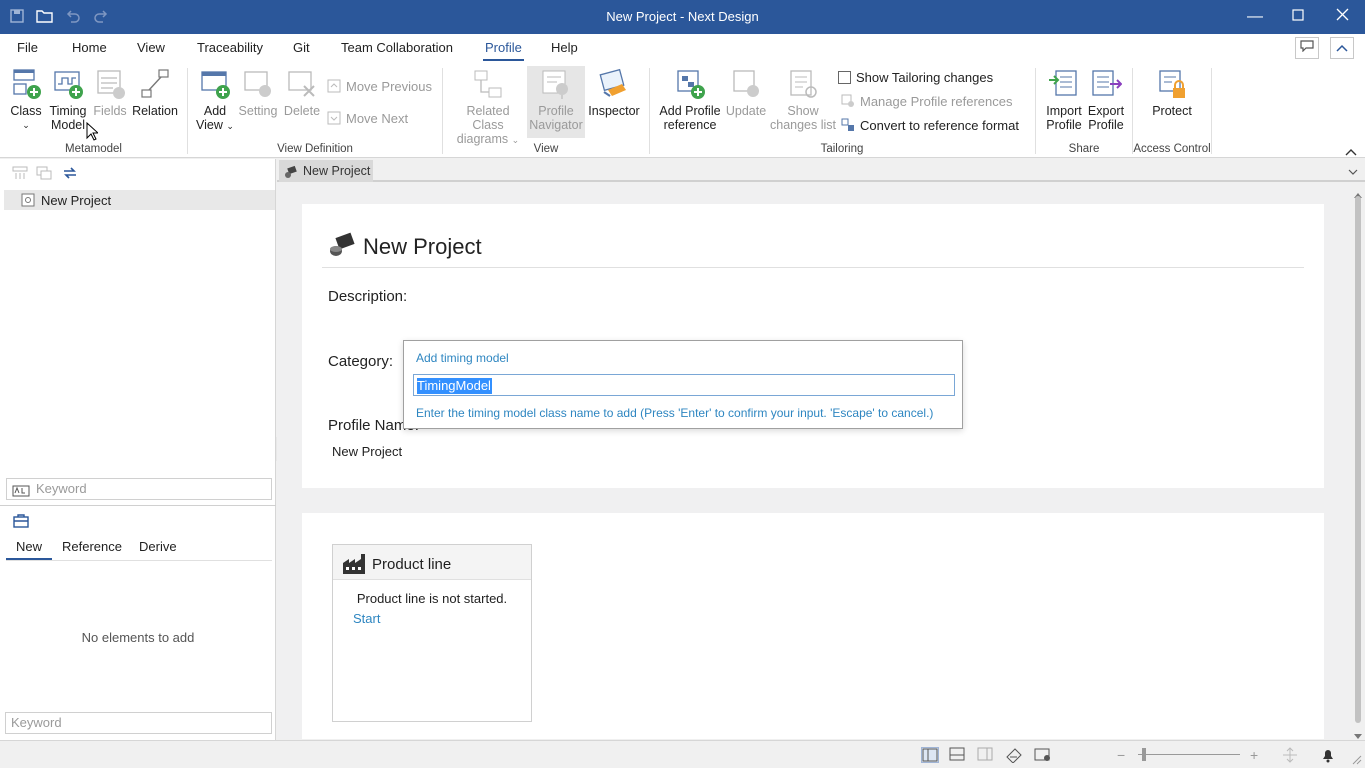 This screenshot has width=1365, height=768. What do you see at coordinates (139, 489) in the screenshot?
I see `keyword-search-input: Keyword` at bounding box center [139, 489].